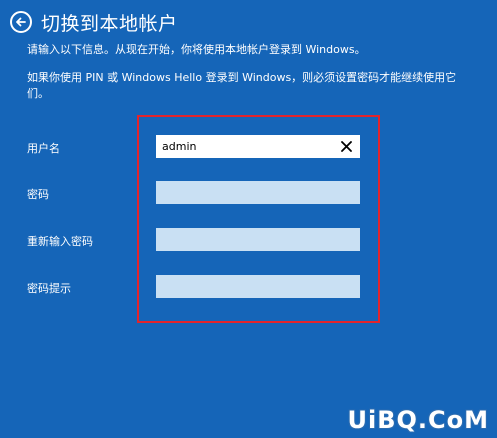 The height and width of the screenshot is (438, 497). I want to click on clear-button, so click(346, 147).